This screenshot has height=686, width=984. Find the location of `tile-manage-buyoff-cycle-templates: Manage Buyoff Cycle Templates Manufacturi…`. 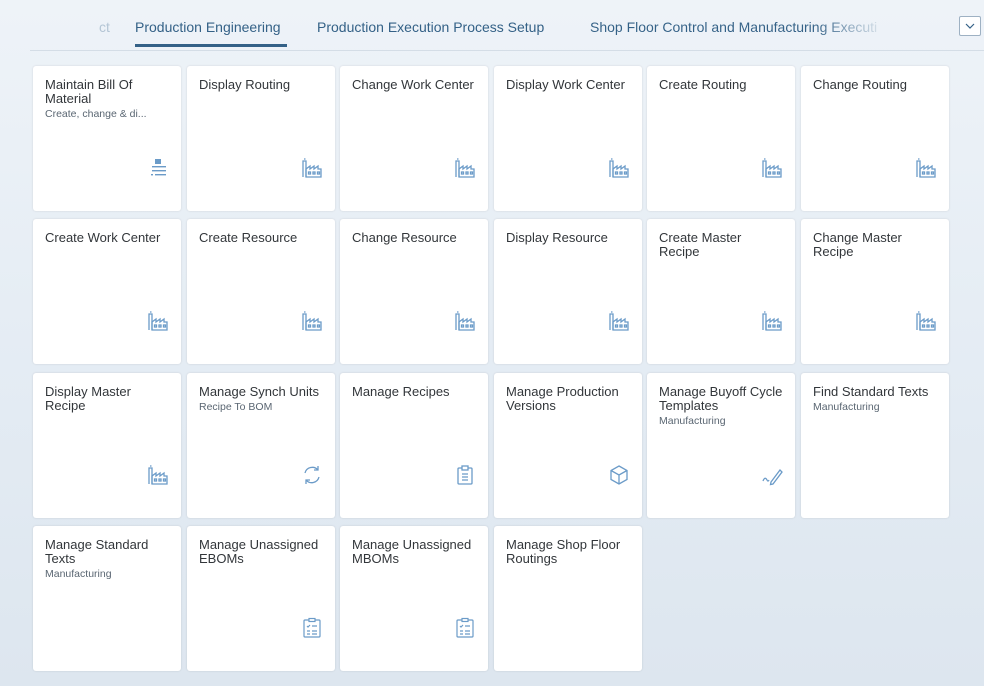

tile-manage-buyoff-cycle-templates: Manage Buyoff Cycle Templates Manufacturi… is located at coordinates (721, 445).